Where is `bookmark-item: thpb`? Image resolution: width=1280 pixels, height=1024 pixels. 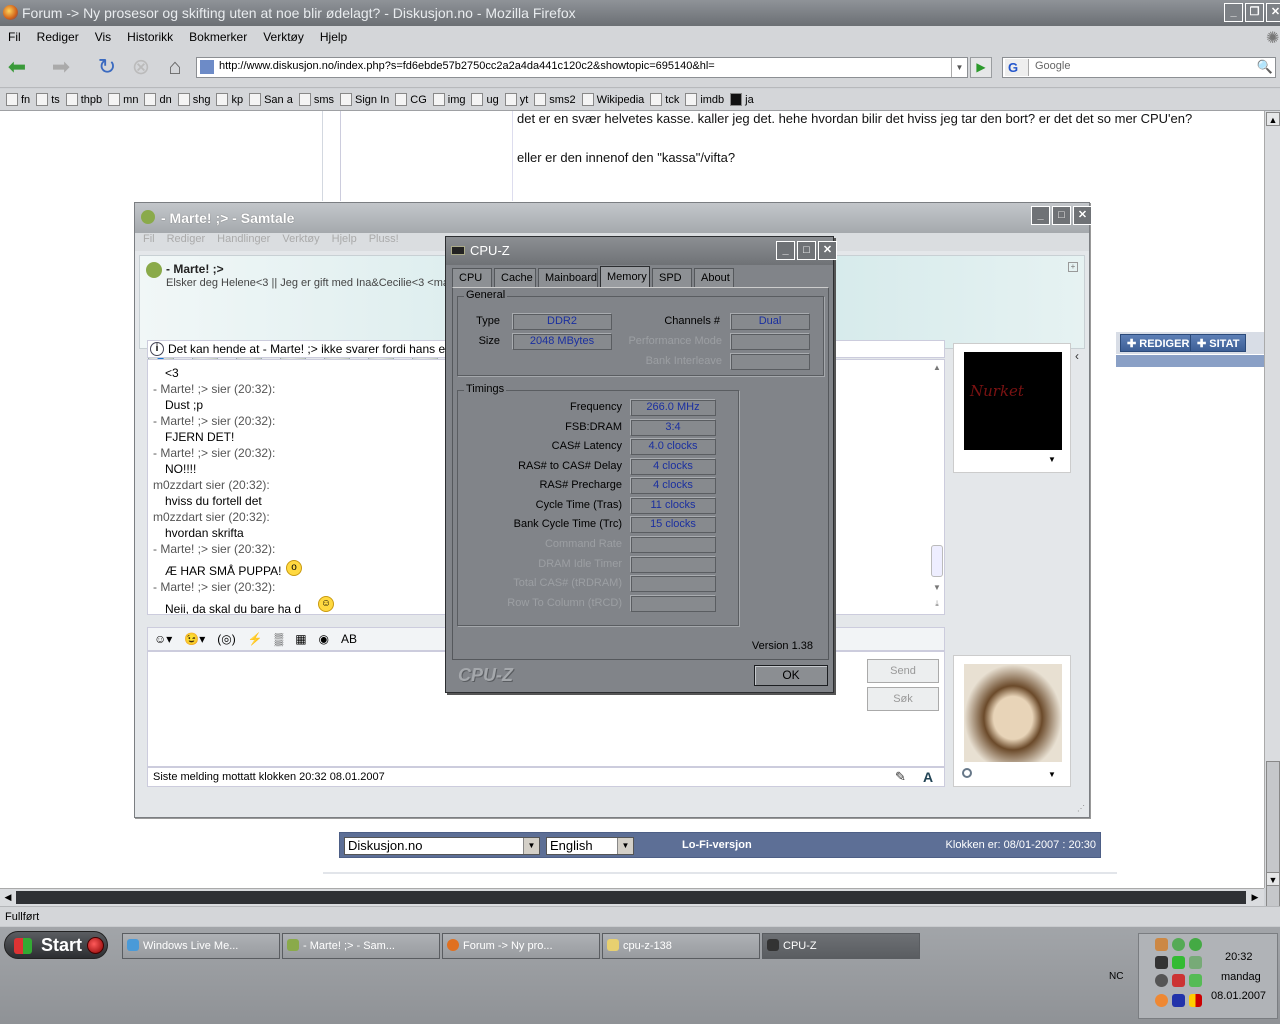 bookmark-item: thpb is located at coordinates (83, 99).